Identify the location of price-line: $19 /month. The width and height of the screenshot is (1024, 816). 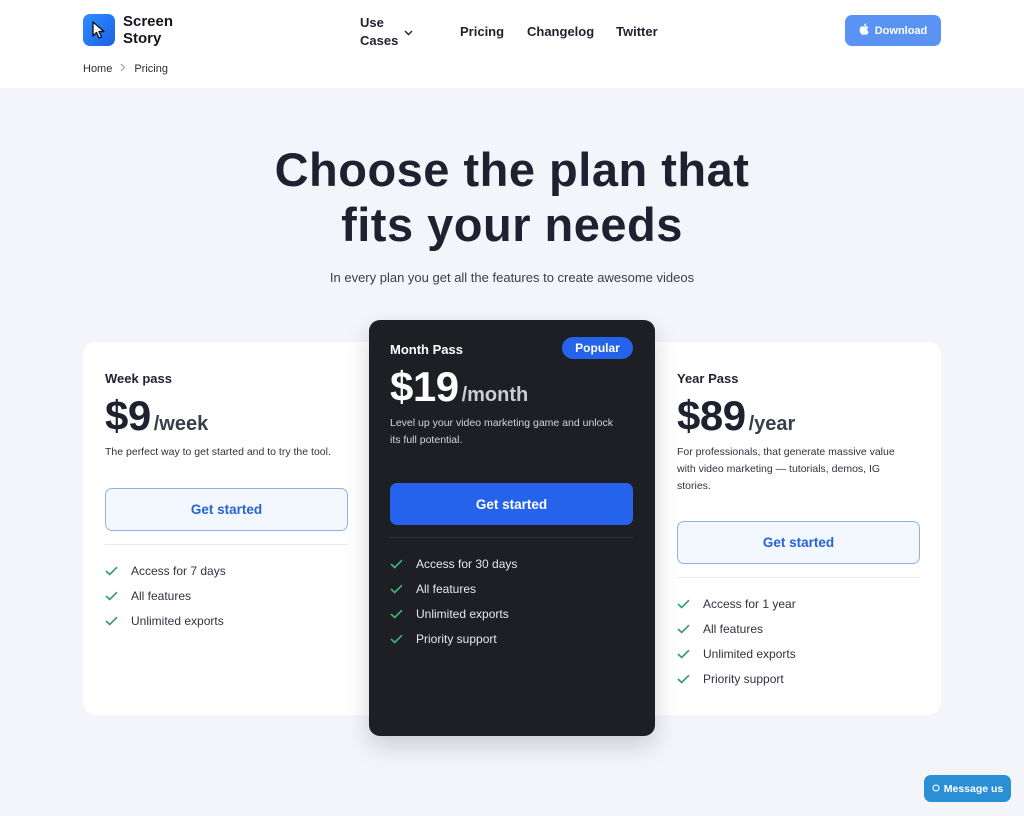
(515, 387).